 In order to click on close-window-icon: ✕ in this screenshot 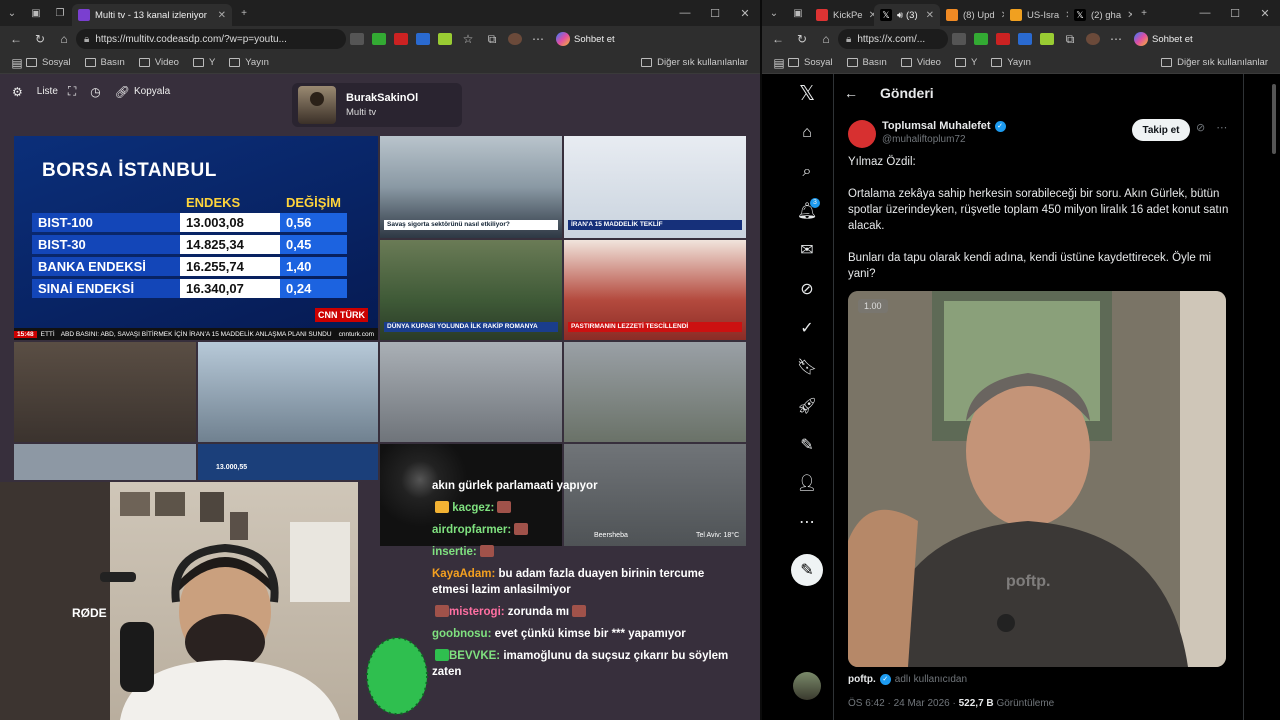, I will do `click(745, 13)`.